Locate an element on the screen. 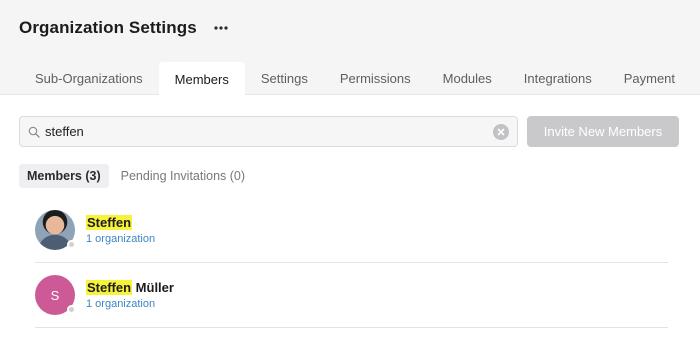 The height and width of the screenshot is (340, 700). clear-search-button is located at coordinates (501, 131).